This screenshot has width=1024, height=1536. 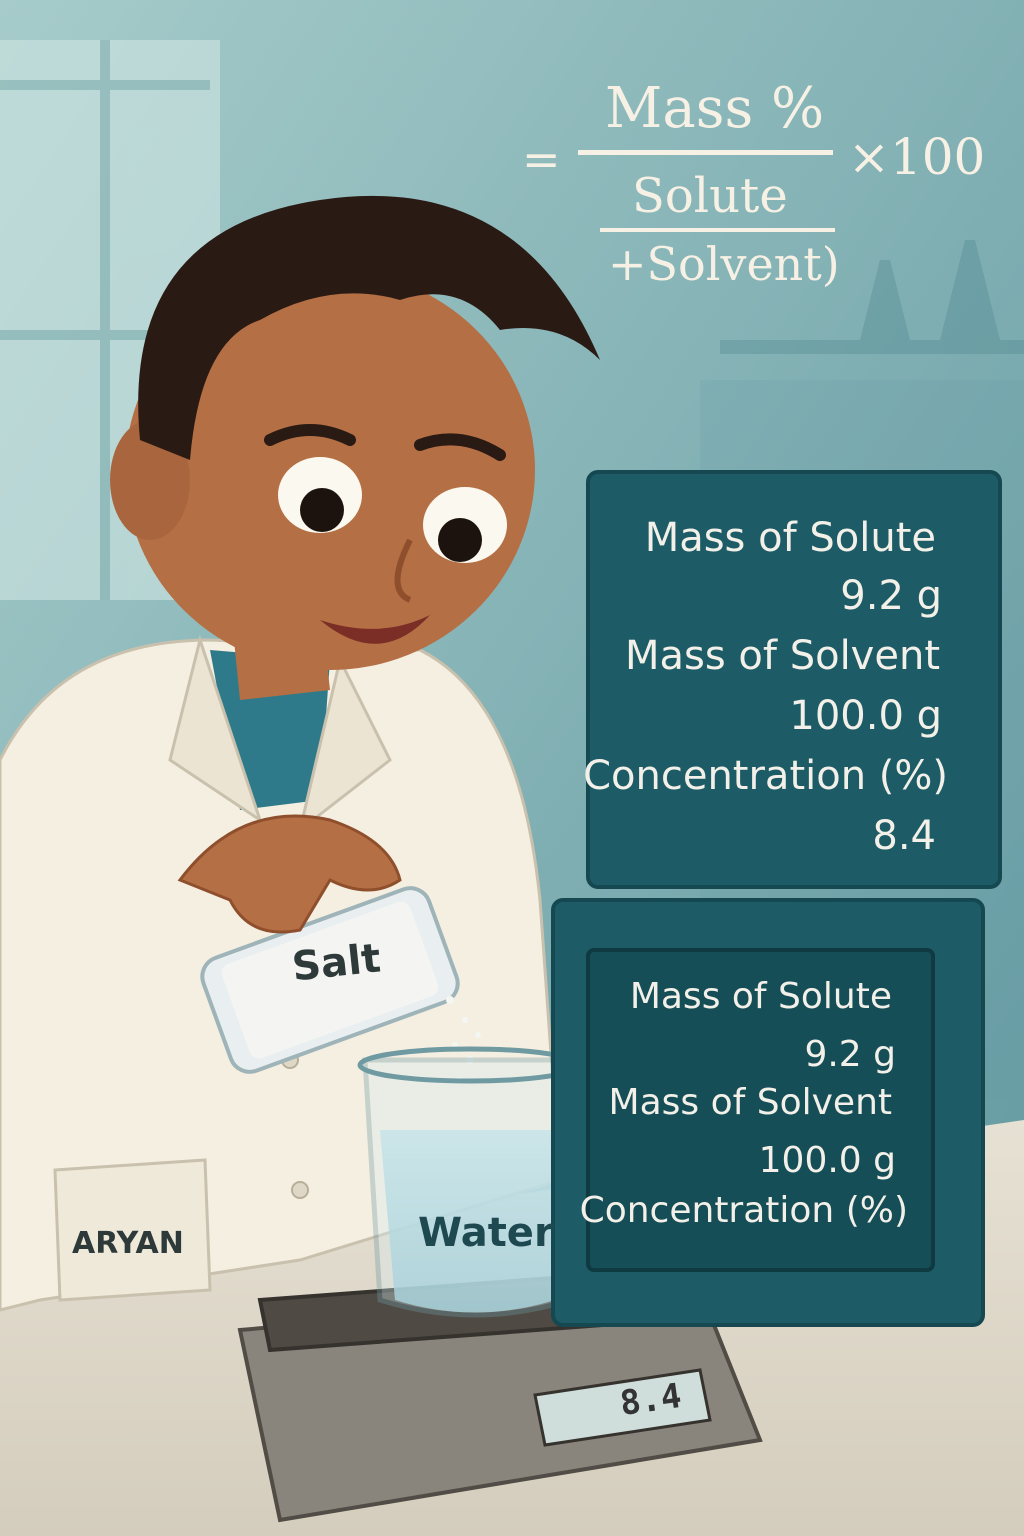 I want to click on panel-bottom-concentration-label: Concentration (%), so click(x=743, y=1210).